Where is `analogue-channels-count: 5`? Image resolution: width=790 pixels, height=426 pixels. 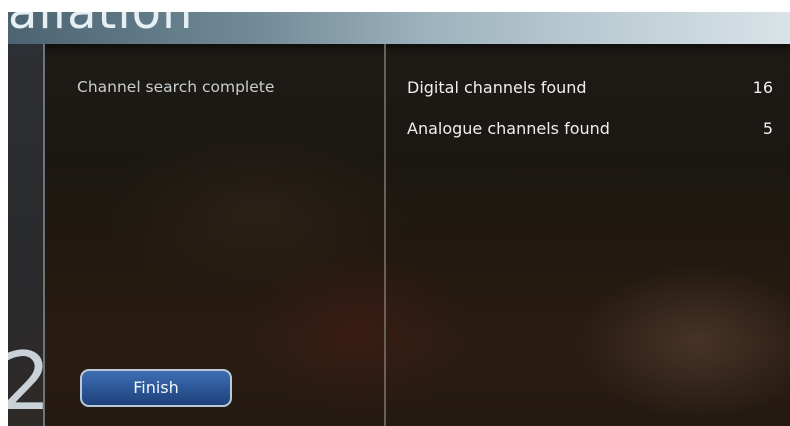 analogue-channels-count: 5 is located at coordinates (767, 128).